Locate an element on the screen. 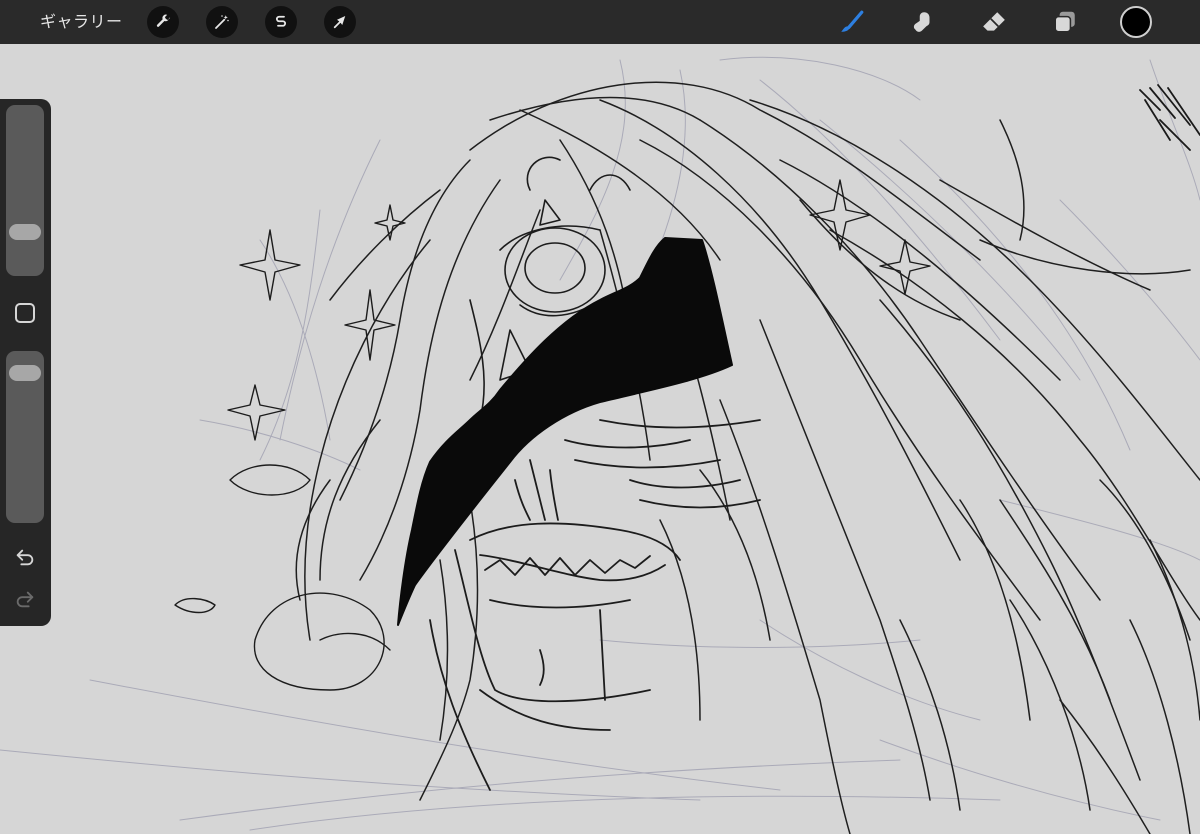 This screenshot has height=834, width=1200. selection-button is located at coordinates (281, 22).